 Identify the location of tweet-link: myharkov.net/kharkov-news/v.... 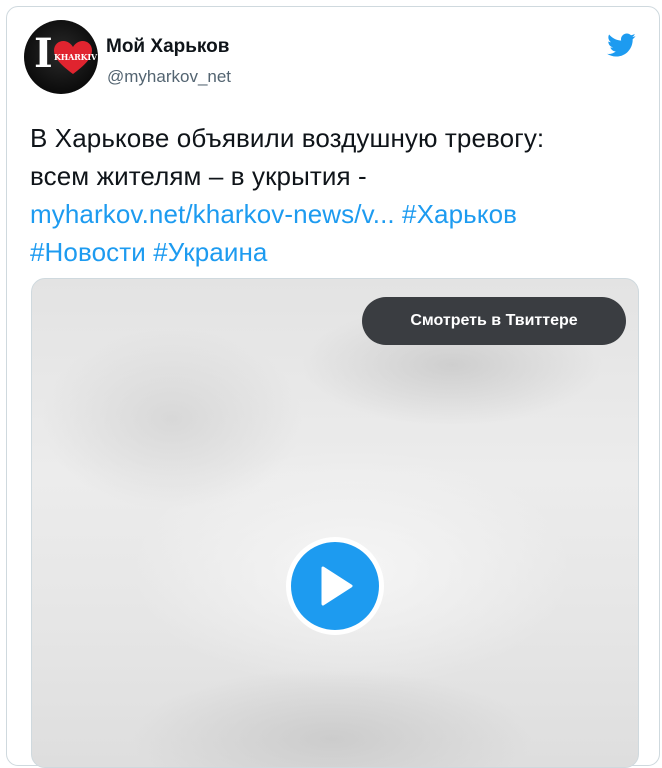
(212, 214).